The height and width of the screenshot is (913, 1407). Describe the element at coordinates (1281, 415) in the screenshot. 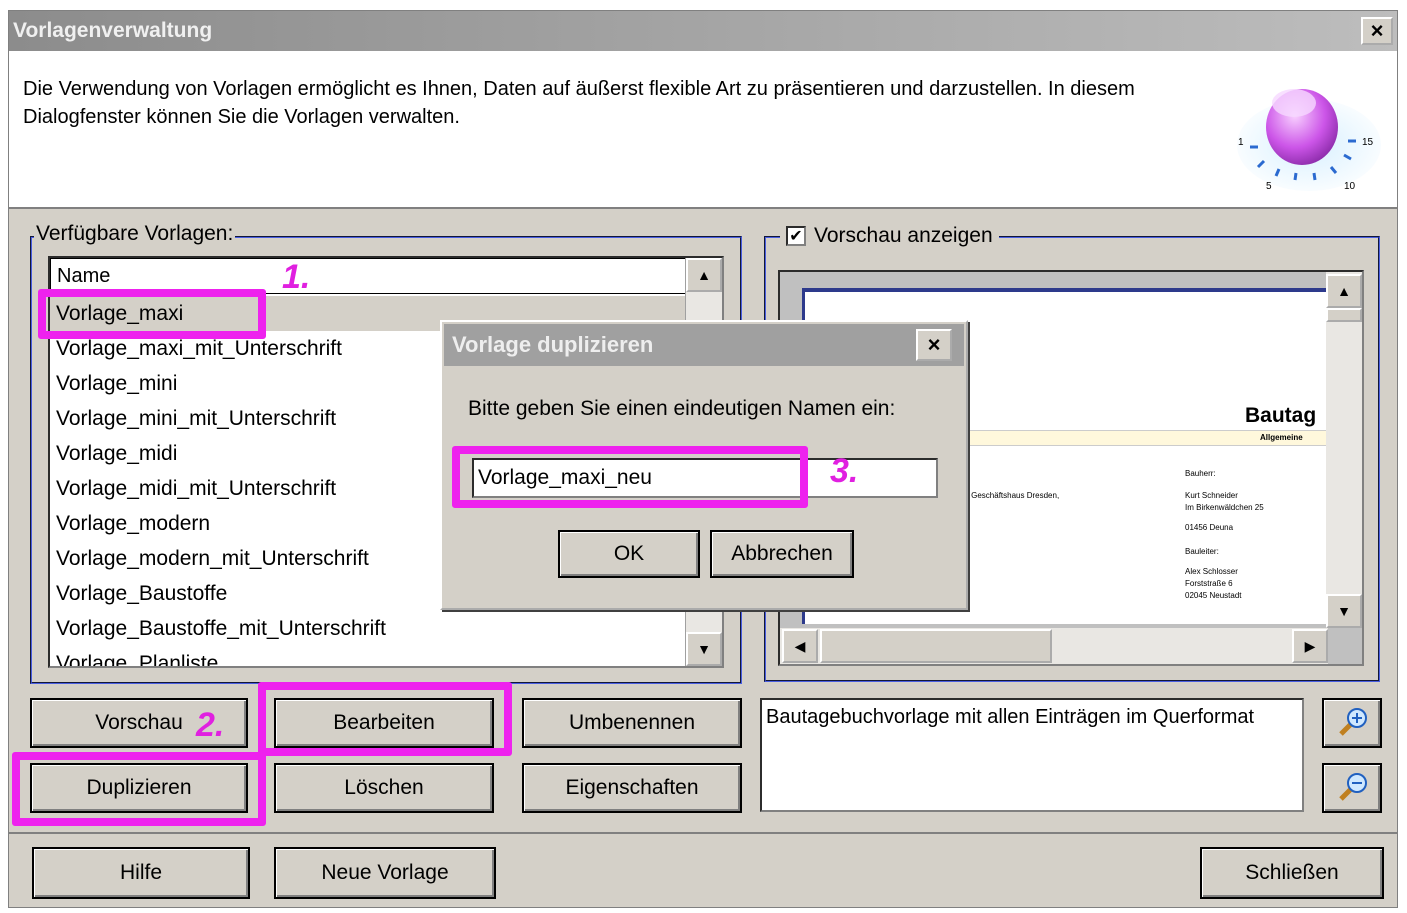

I see `preview-page-title: Bautag` at that location.